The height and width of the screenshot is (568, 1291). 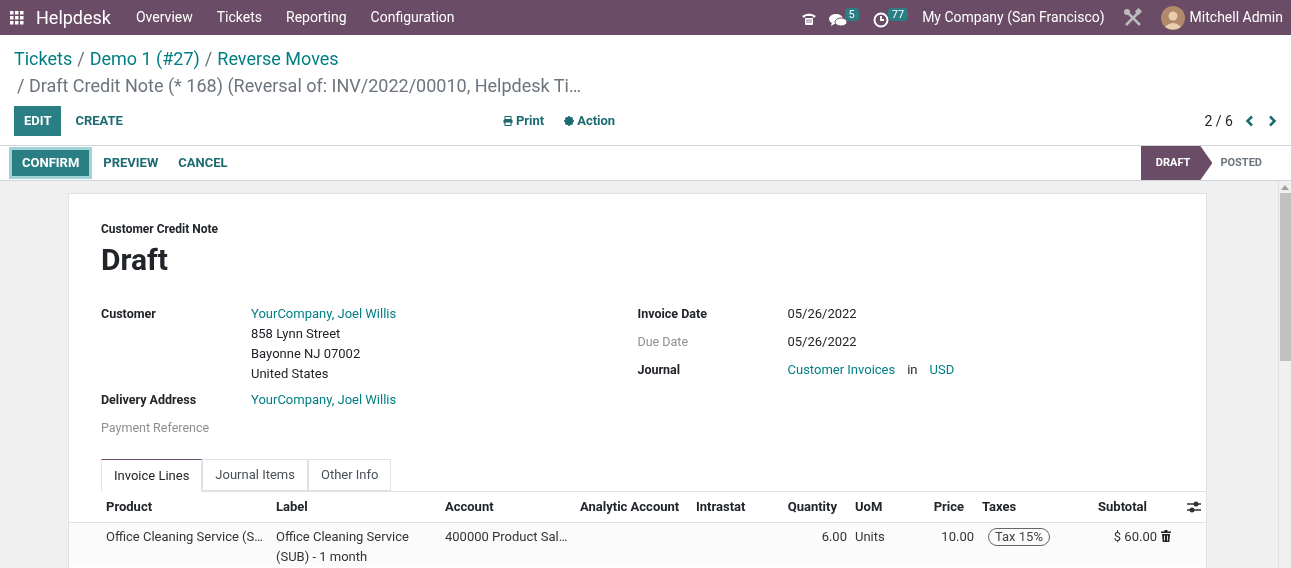 I want to click on address-line: United States, so click(x=290, y=374).